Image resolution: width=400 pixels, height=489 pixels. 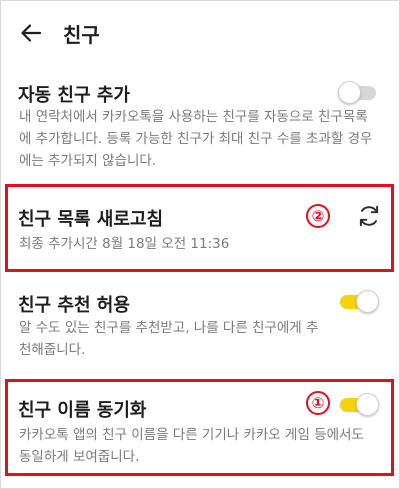 What do you see at coordinates (81, 35) in the screenshot?
I see `page-title: 친구` at bounding box center [81, 35].